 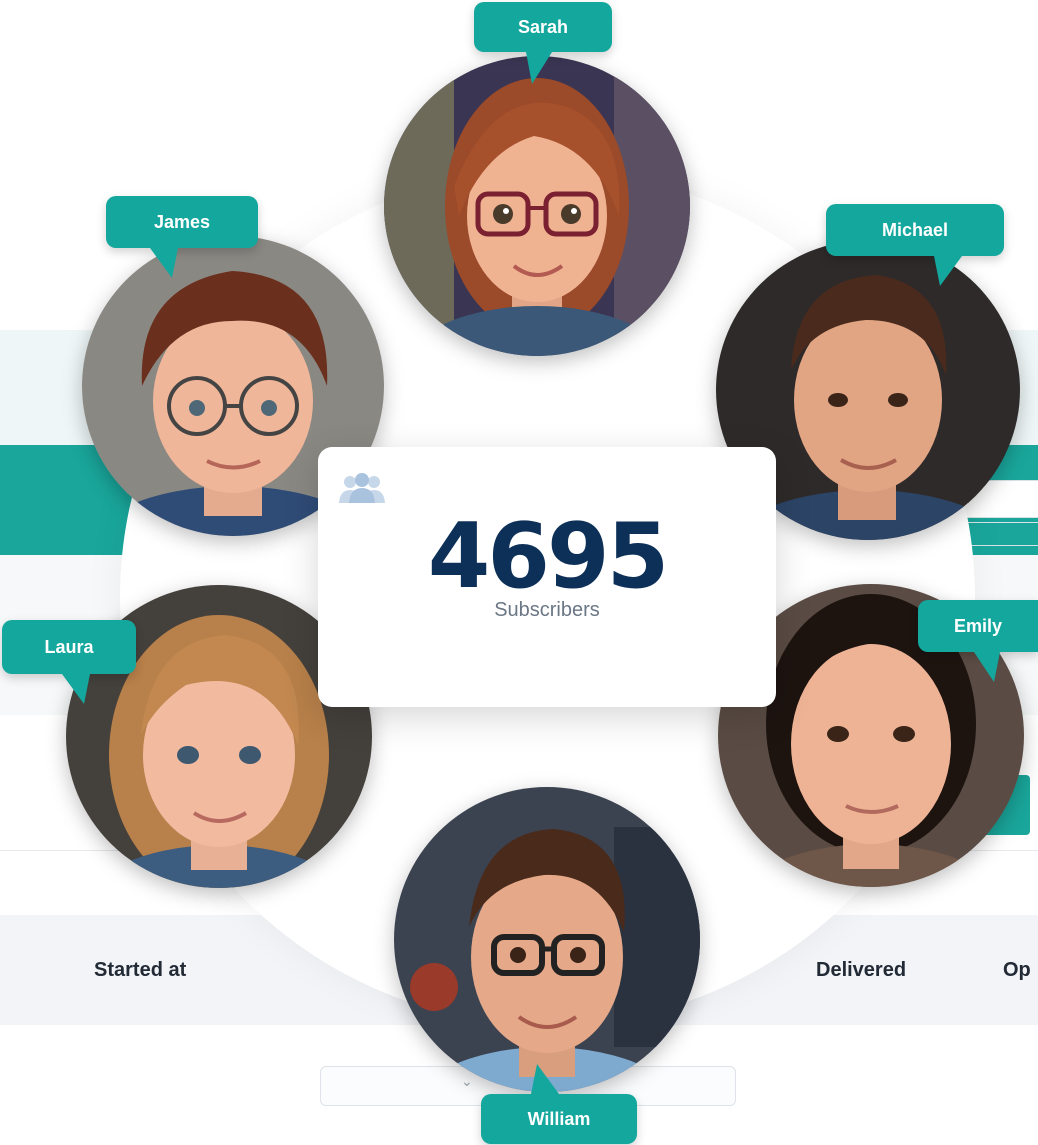 What do you see at coordinates (182, 222) in the screenshot?
I see `name-tag-james-label: James` at bounding box center [182, 222].